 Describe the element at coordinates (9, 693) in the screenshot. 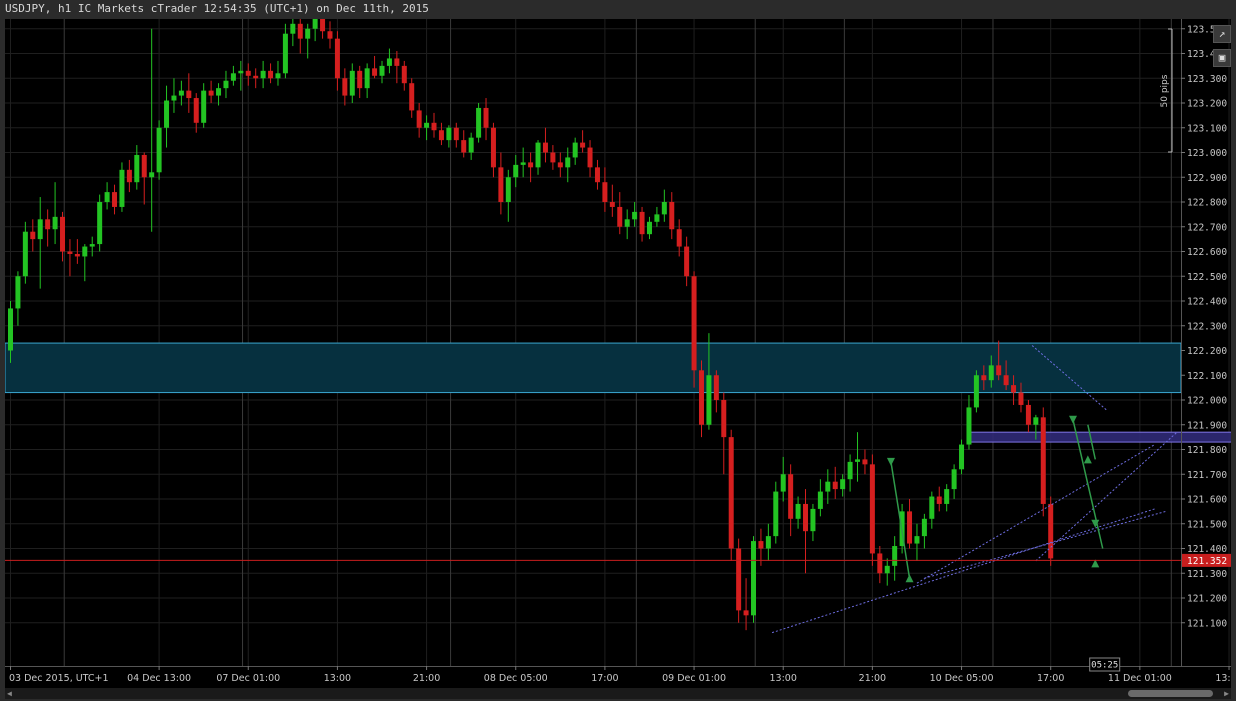

I see `scroll-left-icon: ◀` at that location.